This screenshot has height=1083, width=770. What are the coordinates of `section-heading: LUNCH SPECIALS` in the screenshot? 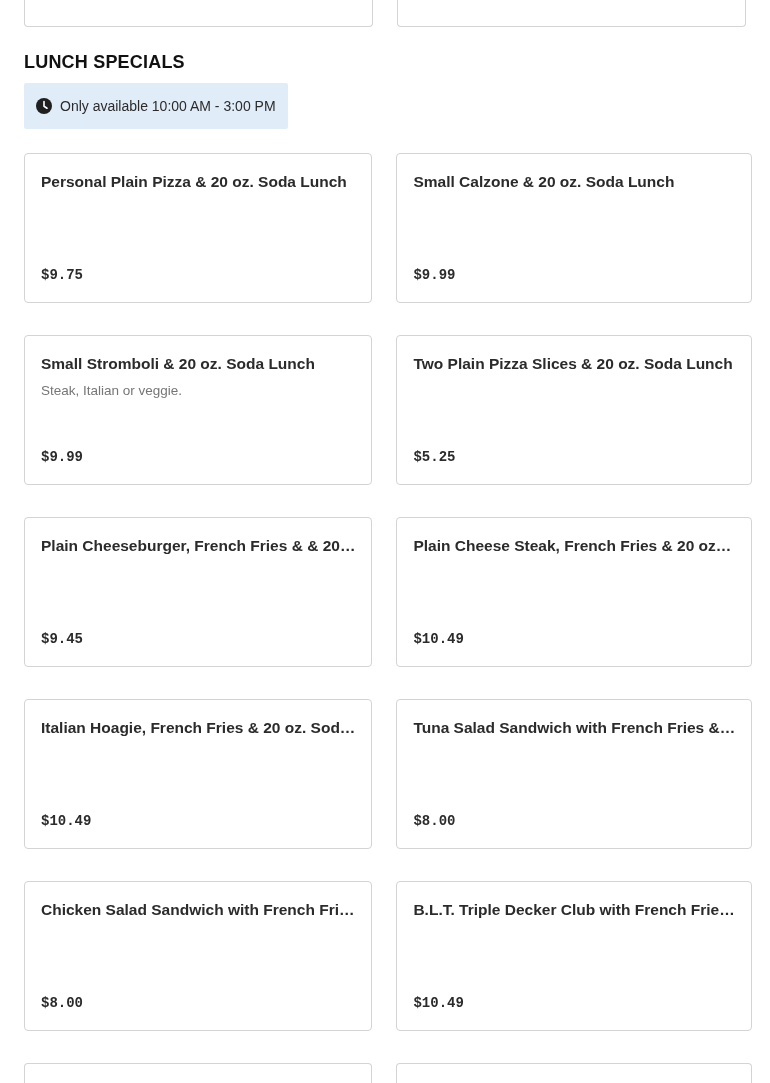 It's located at (105, 62).